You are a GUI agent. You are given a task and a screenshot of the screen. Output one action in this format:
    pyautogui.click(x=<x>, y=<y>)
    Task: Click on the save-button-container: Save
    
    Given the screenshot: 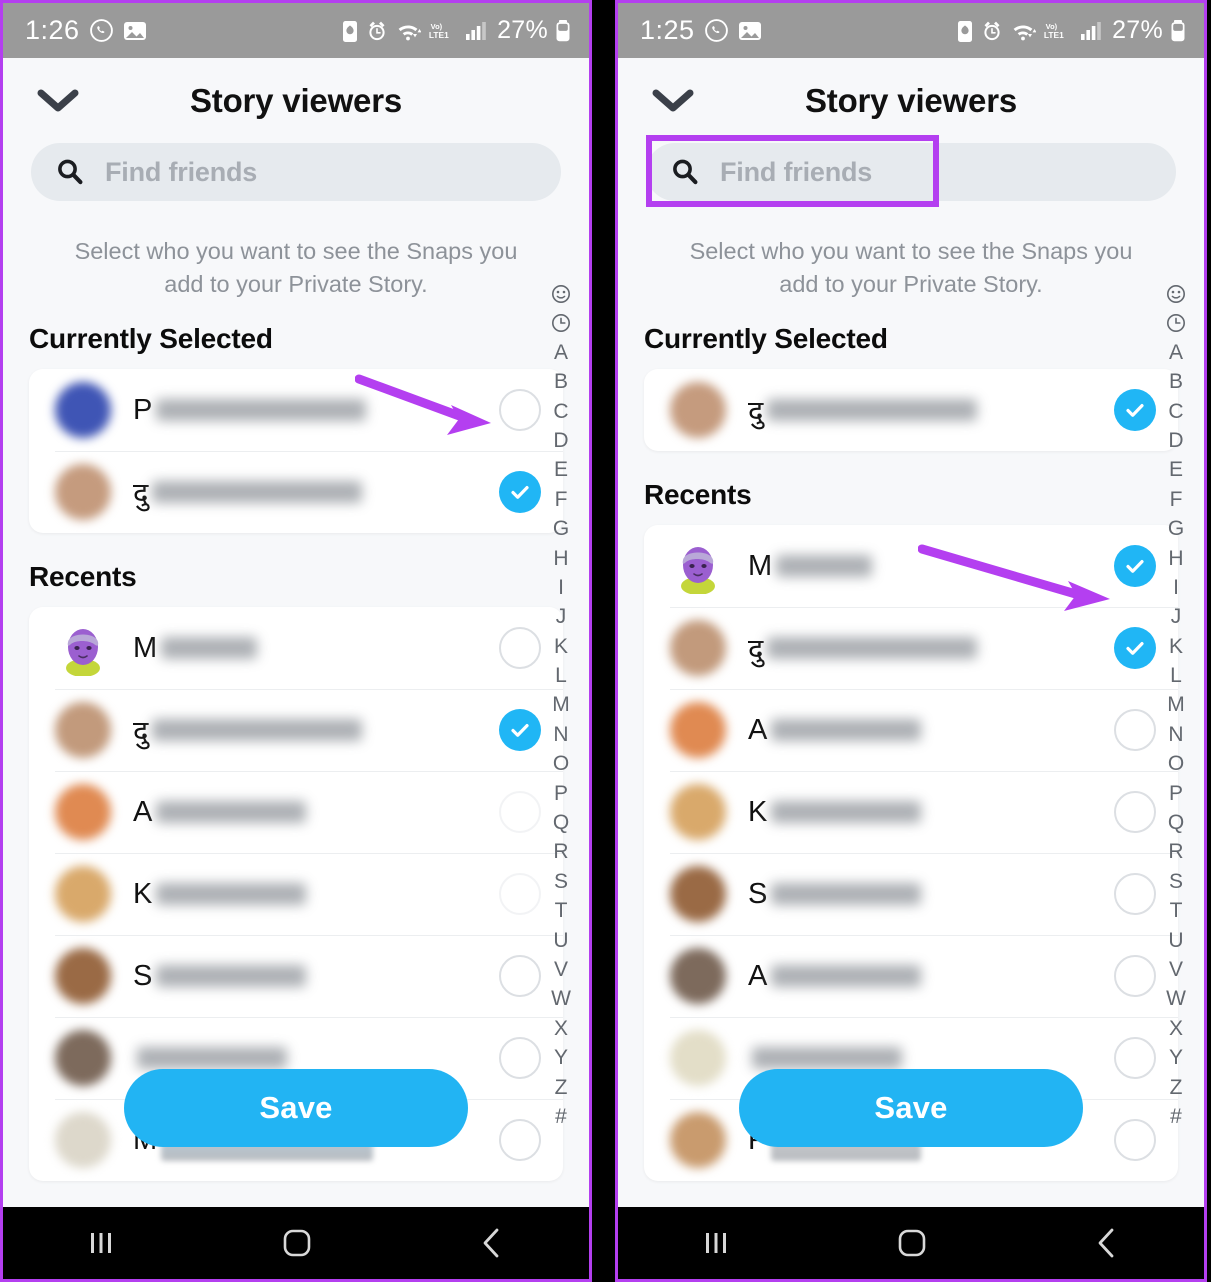 What is the action you would take?
    pyautogui.click(x=911, y=1108)
    